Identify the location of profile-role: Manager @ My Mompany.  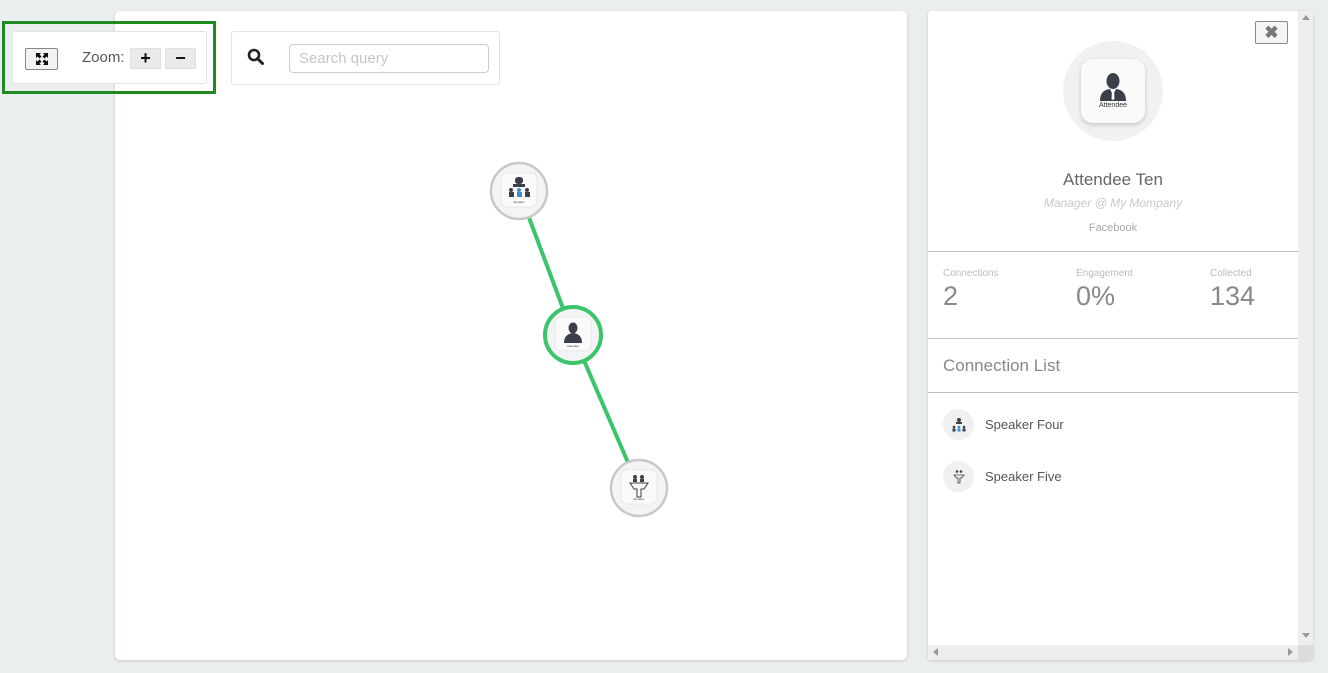
(1113, 203).